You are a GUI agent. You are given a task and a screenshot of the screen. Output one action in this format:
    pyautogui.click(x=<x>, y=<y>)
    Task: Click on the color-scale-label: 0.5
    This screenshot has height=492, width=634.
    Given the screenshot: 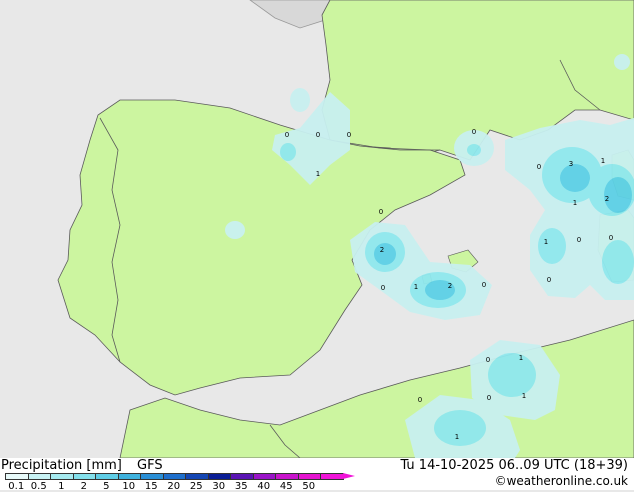 What is the action you would take?
    pyautogui.click(x=38, y=486)
    